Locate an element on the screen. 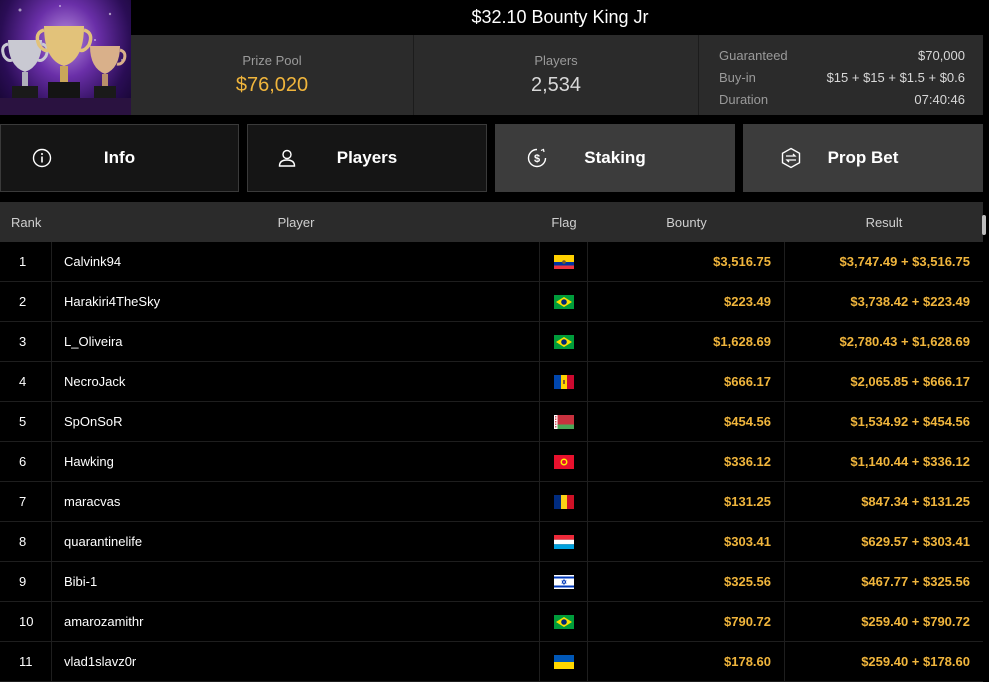 Image resolution: width=989 pixels, height=682 pixels. rank-cell: 4 is located at coordinates (26, 381).